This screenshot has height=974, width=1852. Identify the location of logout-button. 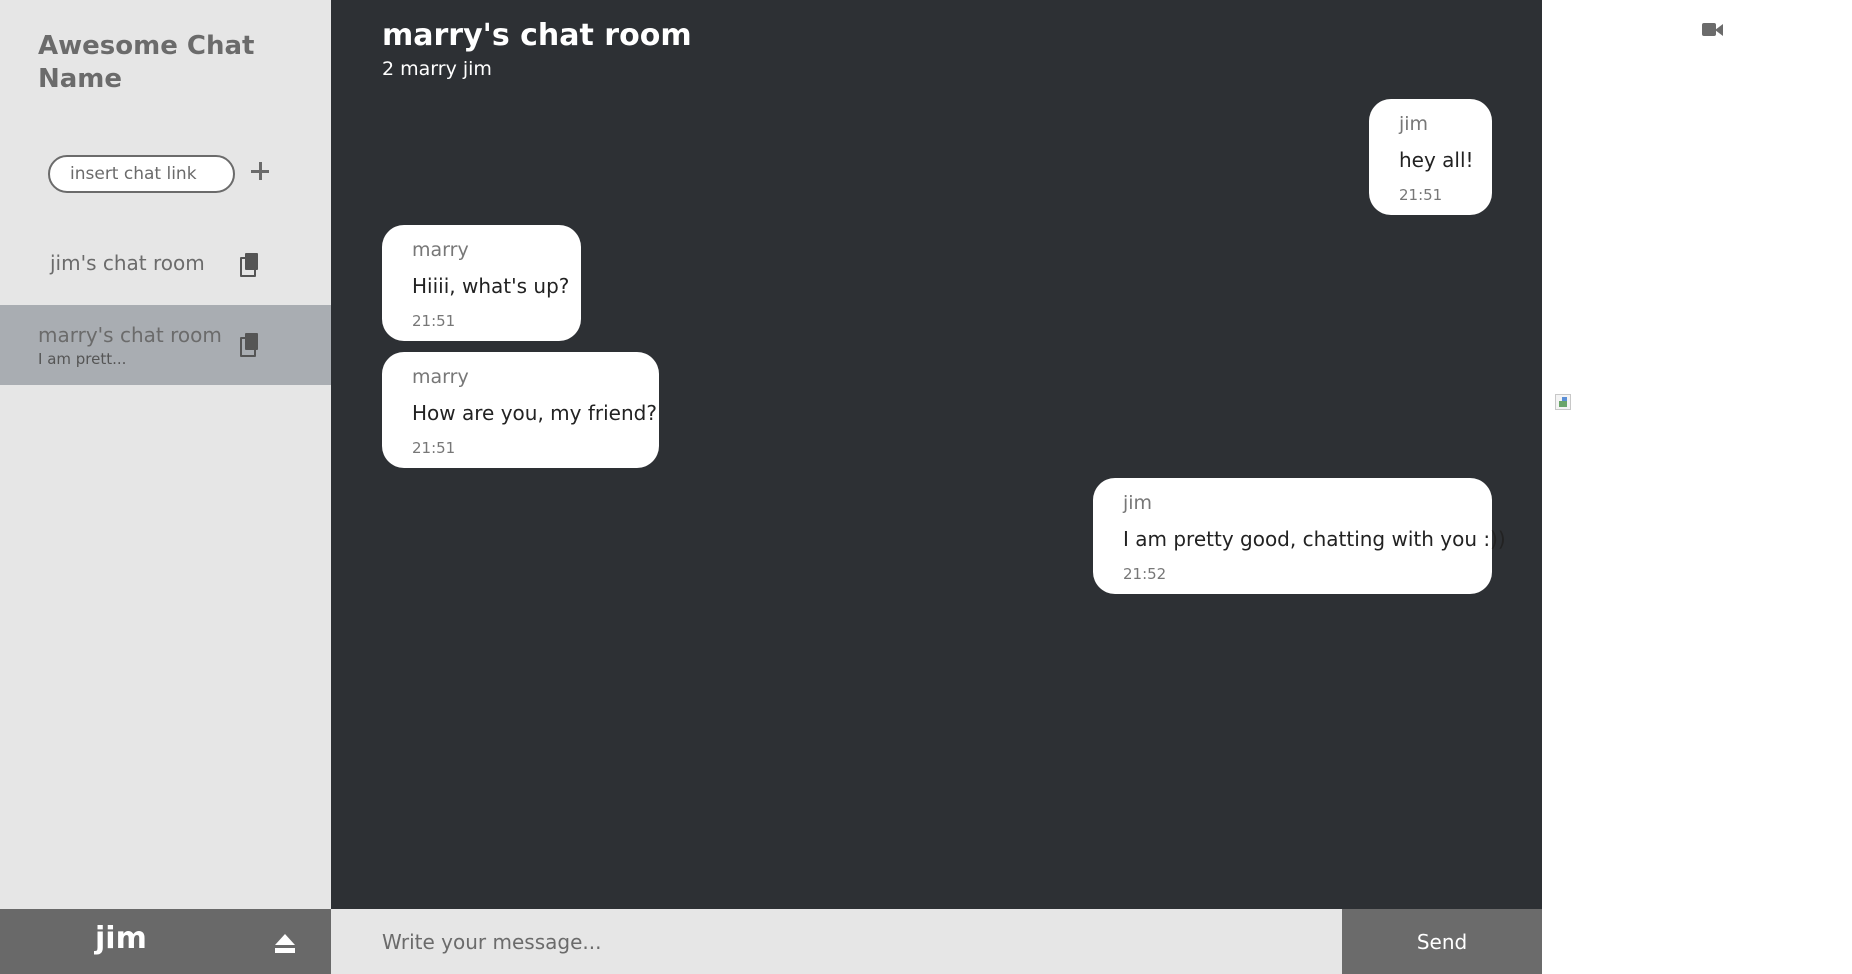
(285, 945).